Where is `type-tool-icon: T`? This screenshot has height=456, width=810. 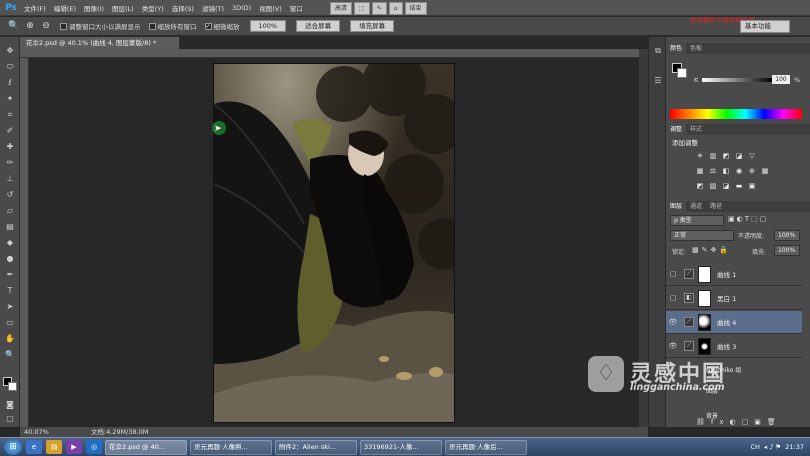
type-tool-icon: T is located at coordinates (10, 291).